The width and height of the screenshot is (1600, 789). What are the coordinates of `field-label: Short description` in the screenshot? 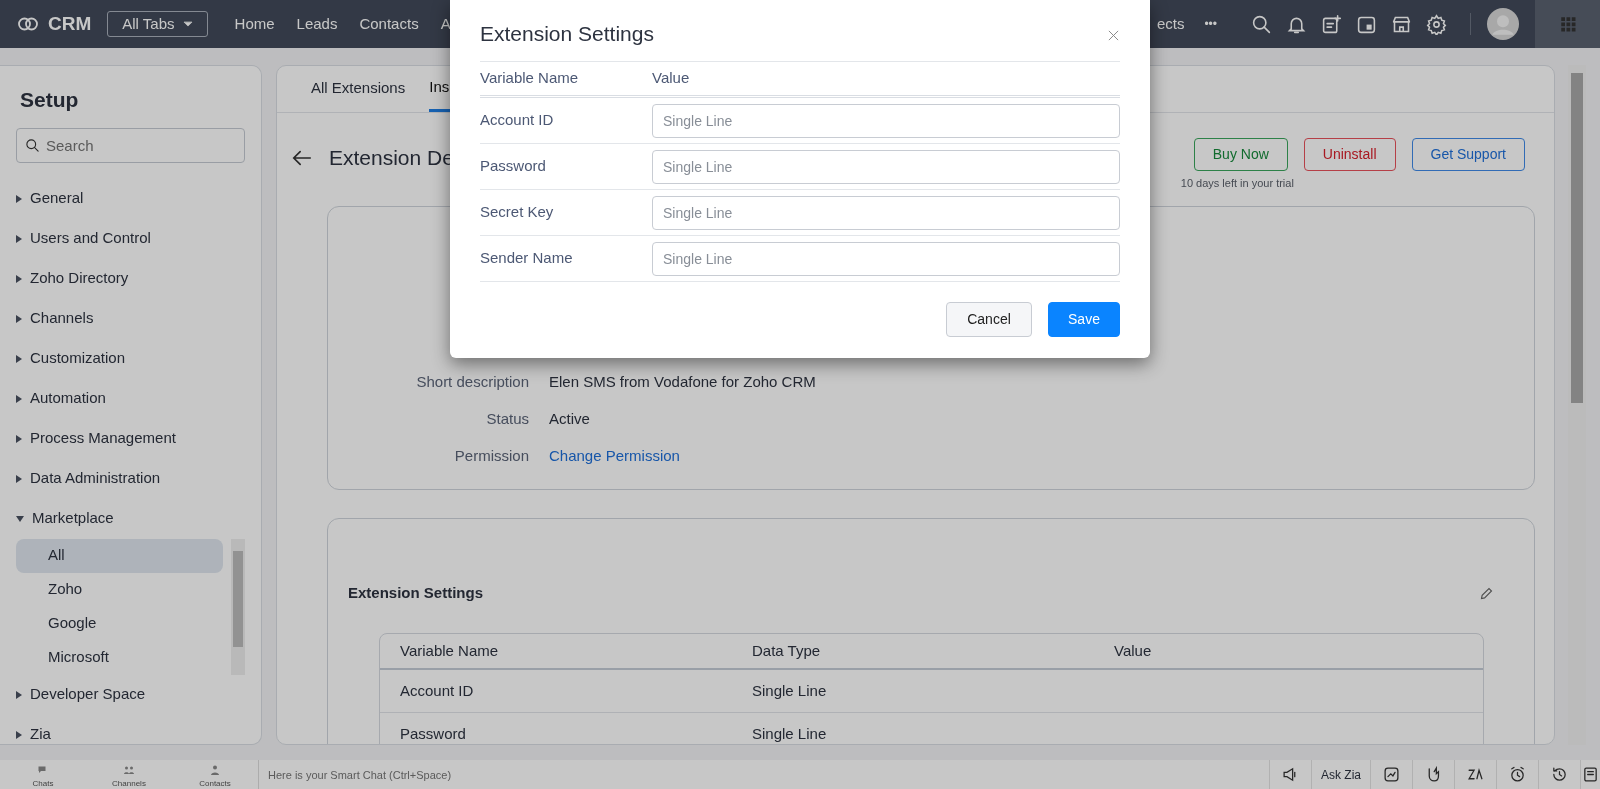 It's located at (472, 382).